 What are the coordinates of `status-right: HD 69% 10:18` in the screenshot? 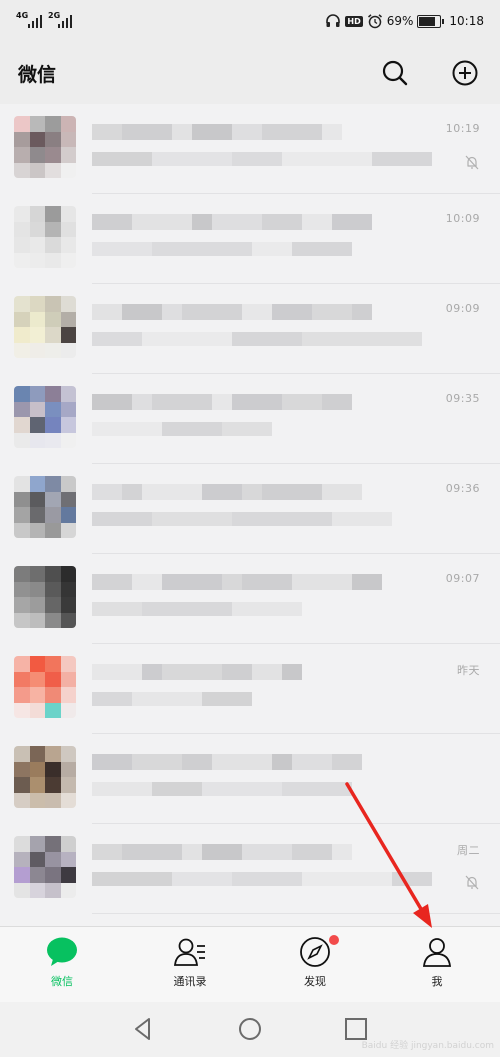 It's located at (404, 21).